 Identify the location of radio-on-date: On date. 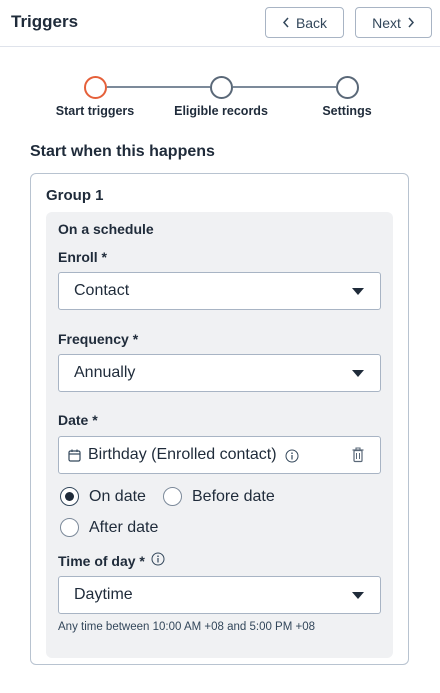
(103, 496).